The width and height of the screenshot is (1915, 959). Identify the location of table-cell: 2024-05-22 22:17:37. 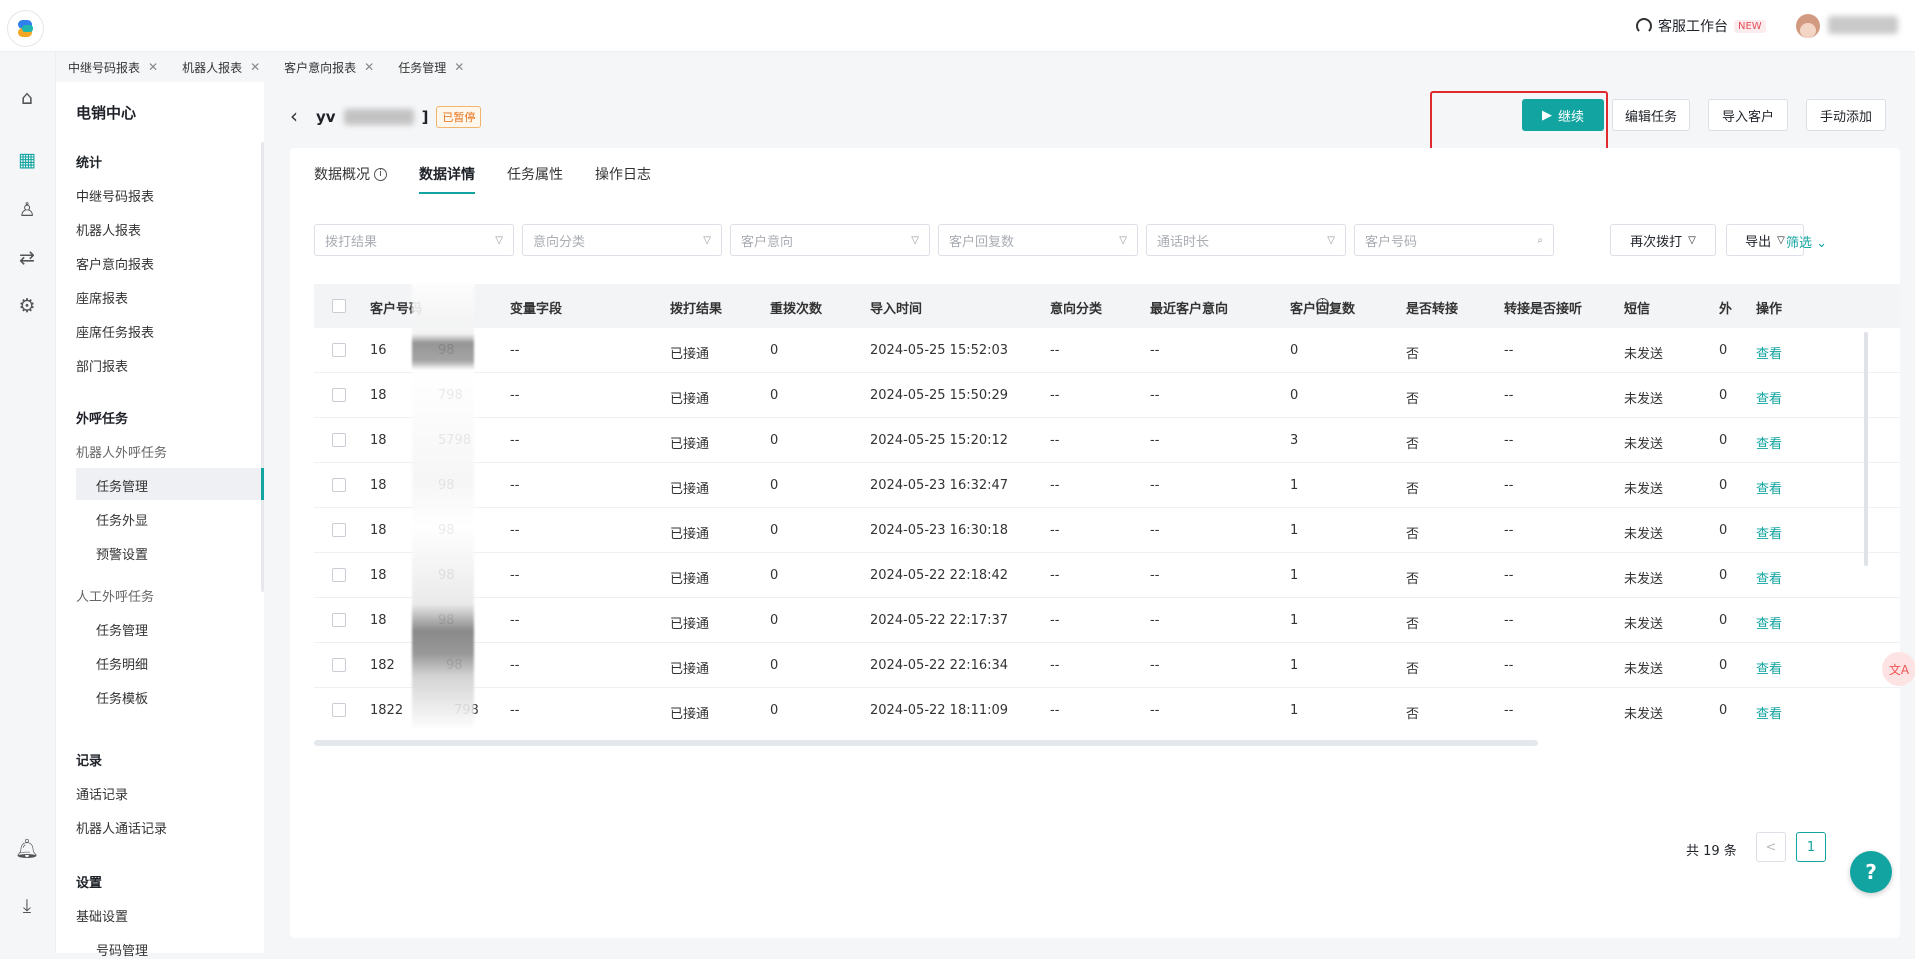
(939, 620).